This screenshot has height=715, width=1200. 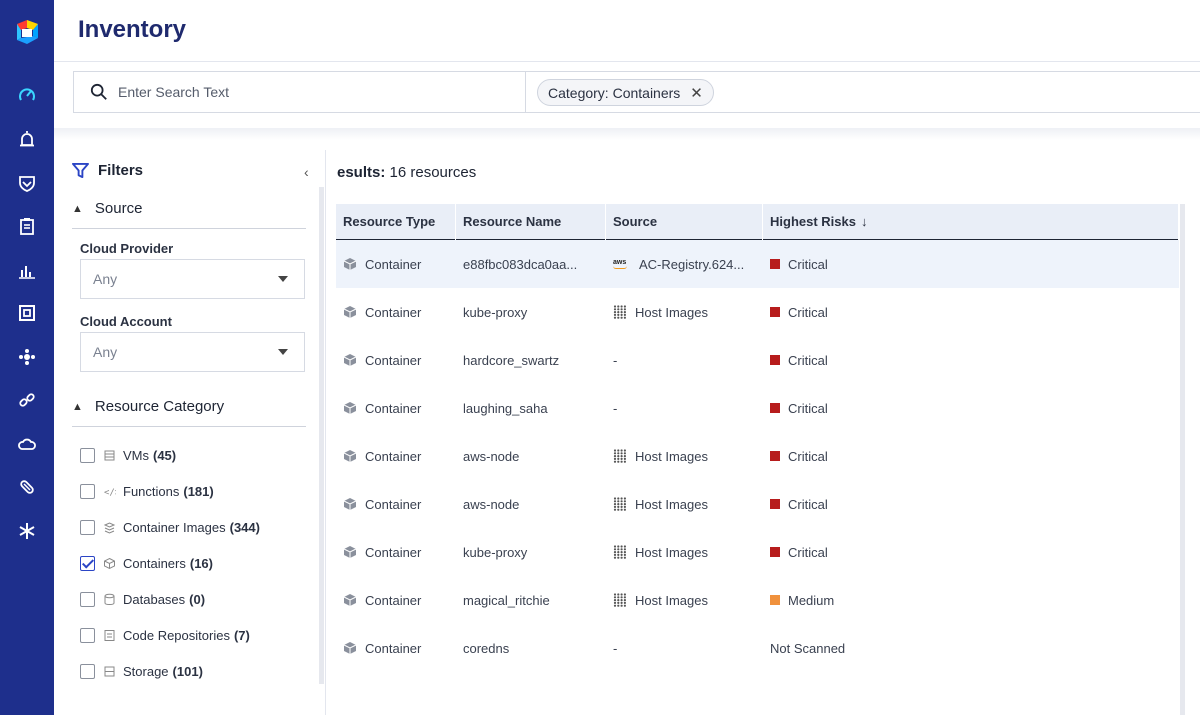 What do you see at coordinates (696, 93) in the screenshot?
I see `close-icon: ✕` at bounding box center [696, 93].